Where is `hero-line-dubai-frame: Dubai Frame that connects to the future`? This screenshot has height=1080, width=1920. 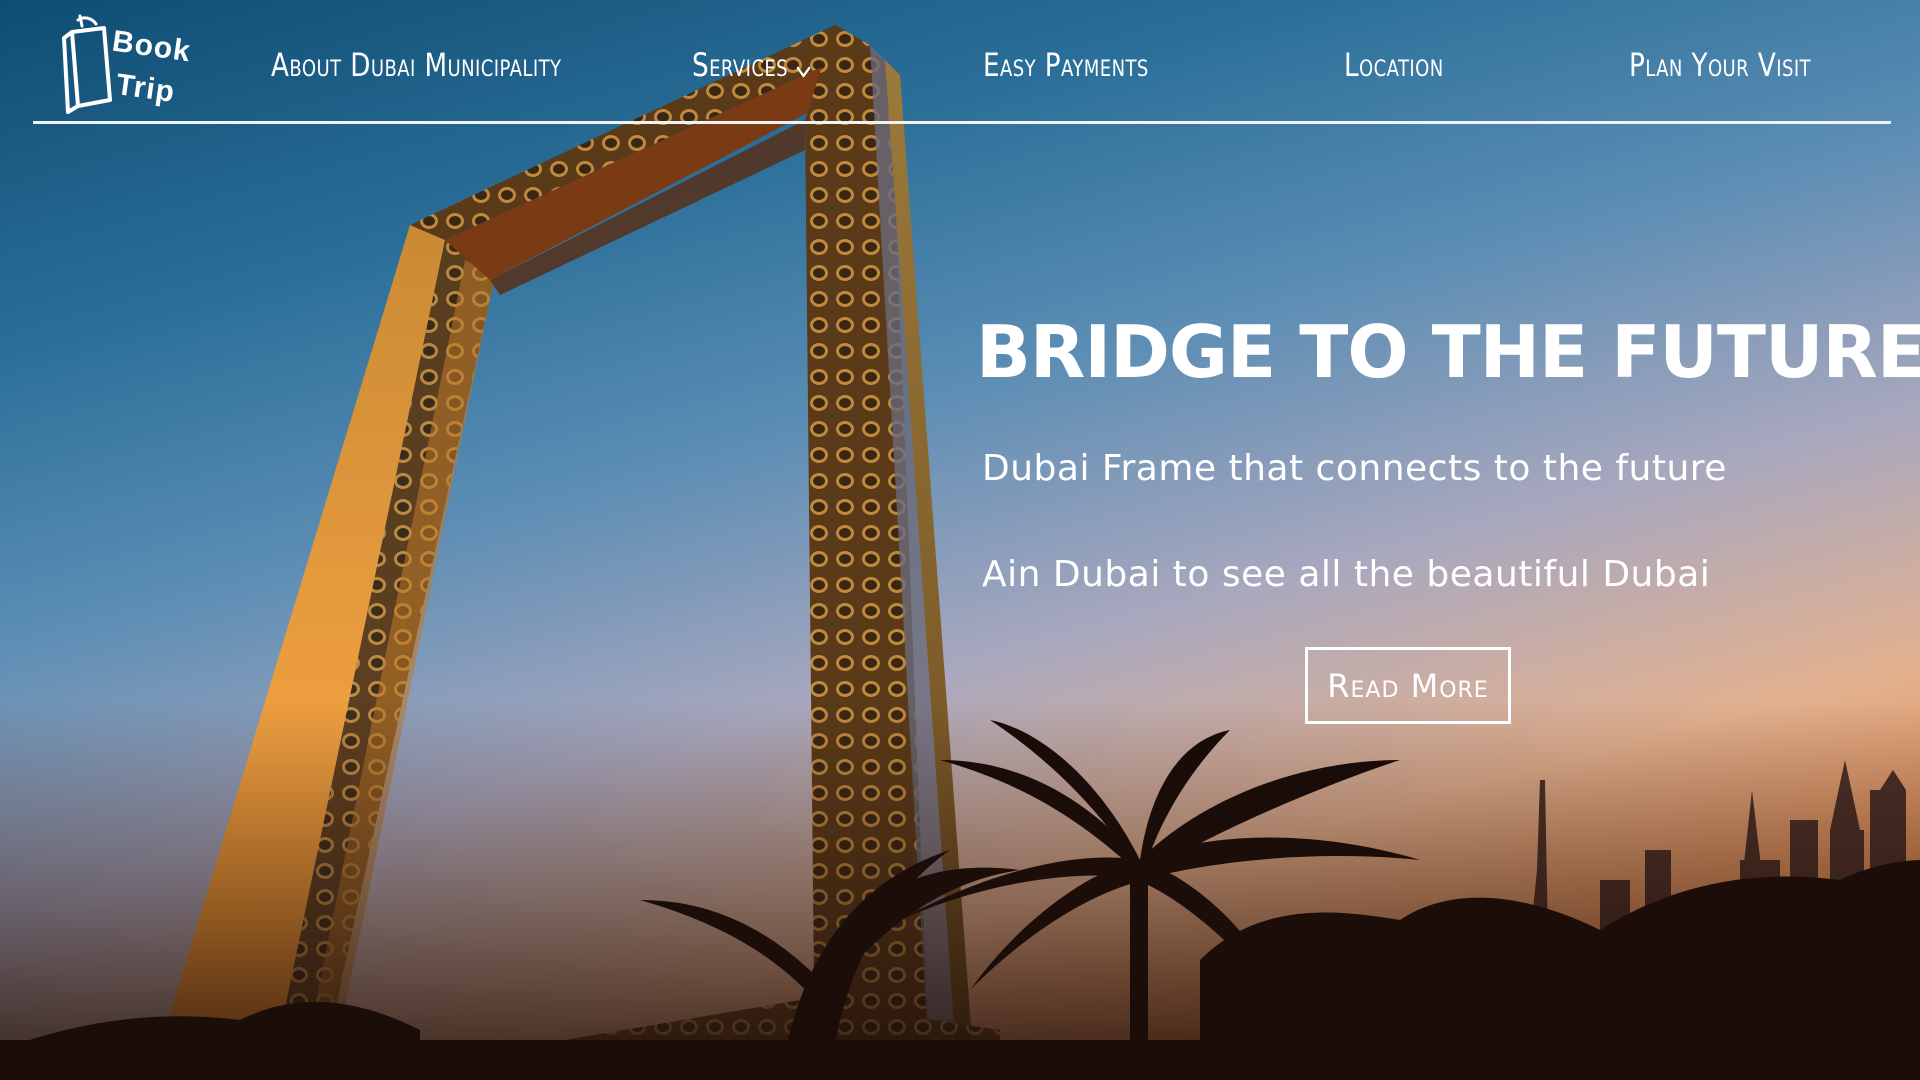
hero-line-dubai-frame: Dubai Frame that connects to the future is located at coordinates (1354, 468).